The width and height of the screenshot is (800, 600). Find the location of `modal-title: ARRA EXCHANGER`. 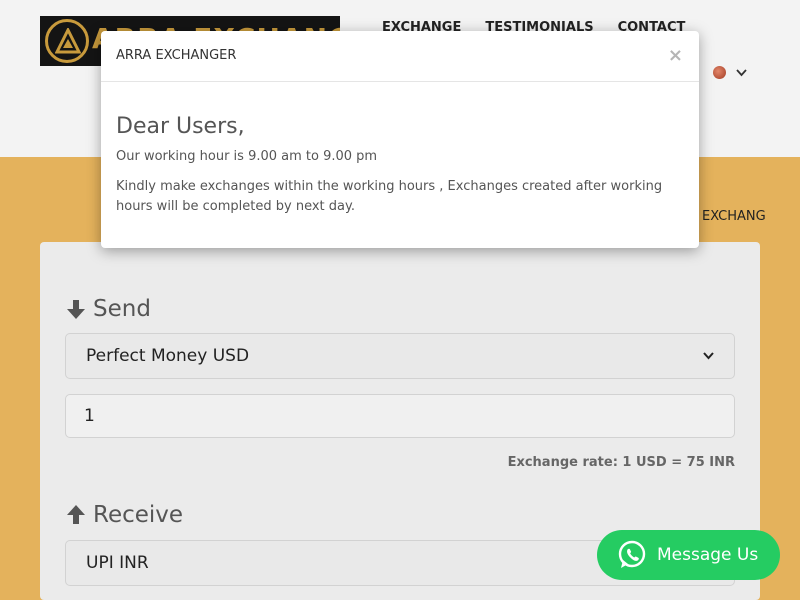

modal-title: ARRA EXCHANGER is located at coordinates (176, 55).